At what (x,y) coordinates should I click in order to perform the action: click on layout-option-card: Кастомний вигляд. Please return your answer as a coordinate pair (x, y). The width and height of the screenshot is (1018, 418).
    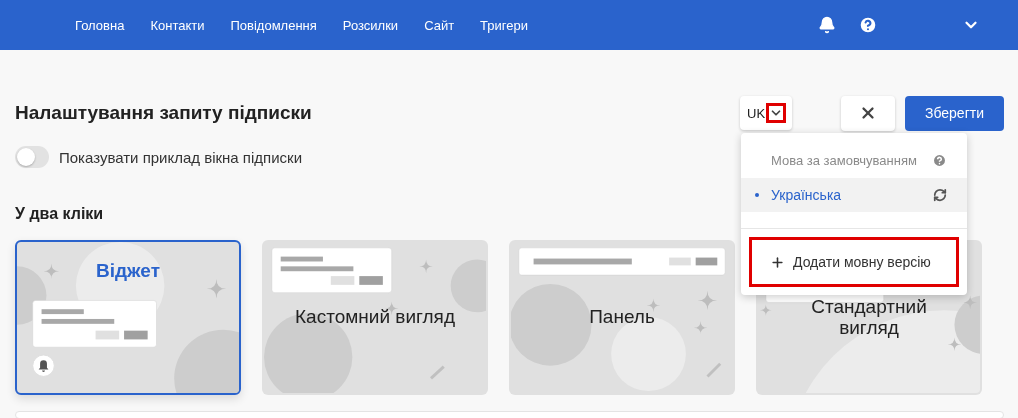
    Looking at the image, I should click on (375, 317).